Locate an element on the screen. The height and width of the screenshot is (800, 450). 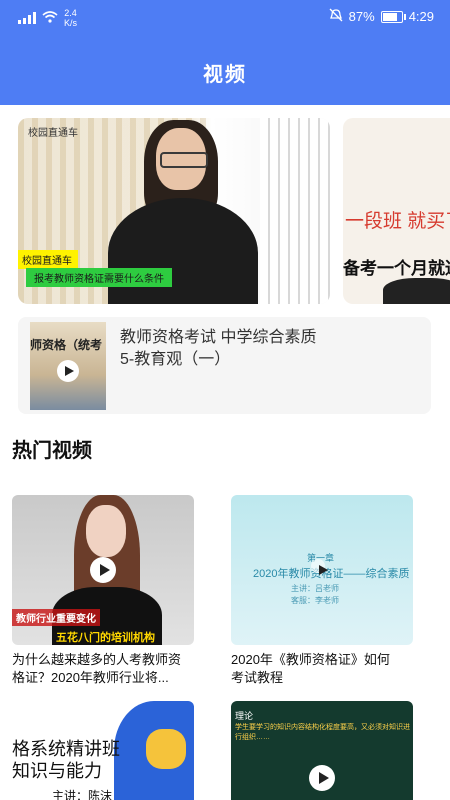
page-title: 视频 is located at coordinates (225, 75).